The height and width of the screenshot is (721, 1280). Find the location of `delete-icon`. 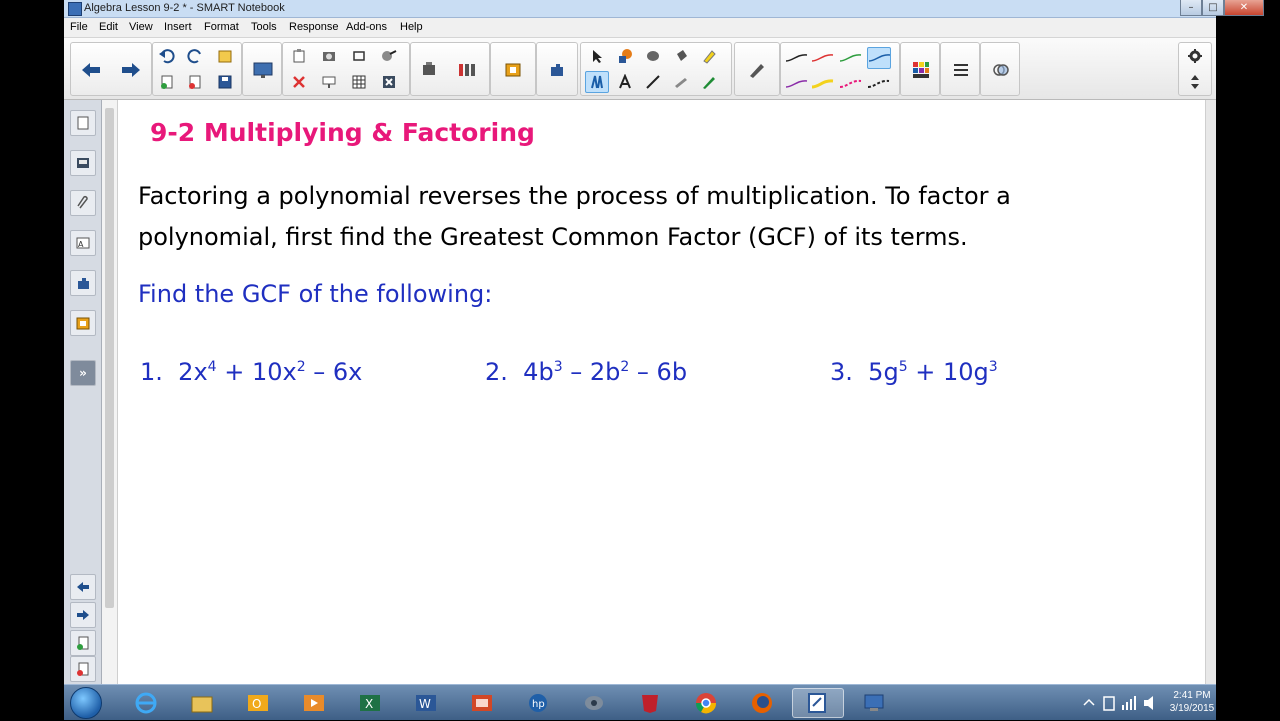

delete-icon is located at coordinates (299, 82).